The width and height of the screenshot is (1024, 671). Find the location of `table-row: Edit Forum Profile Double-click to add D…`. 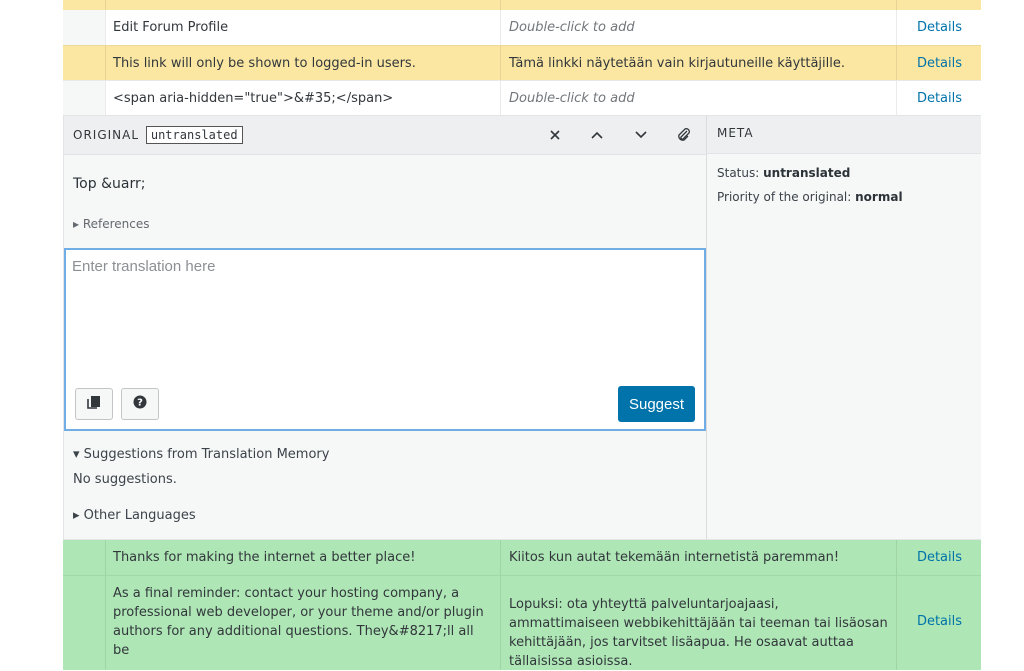

table-row: Edit Forum Profile Double-click to add D… is located at coordinates (522, 27).